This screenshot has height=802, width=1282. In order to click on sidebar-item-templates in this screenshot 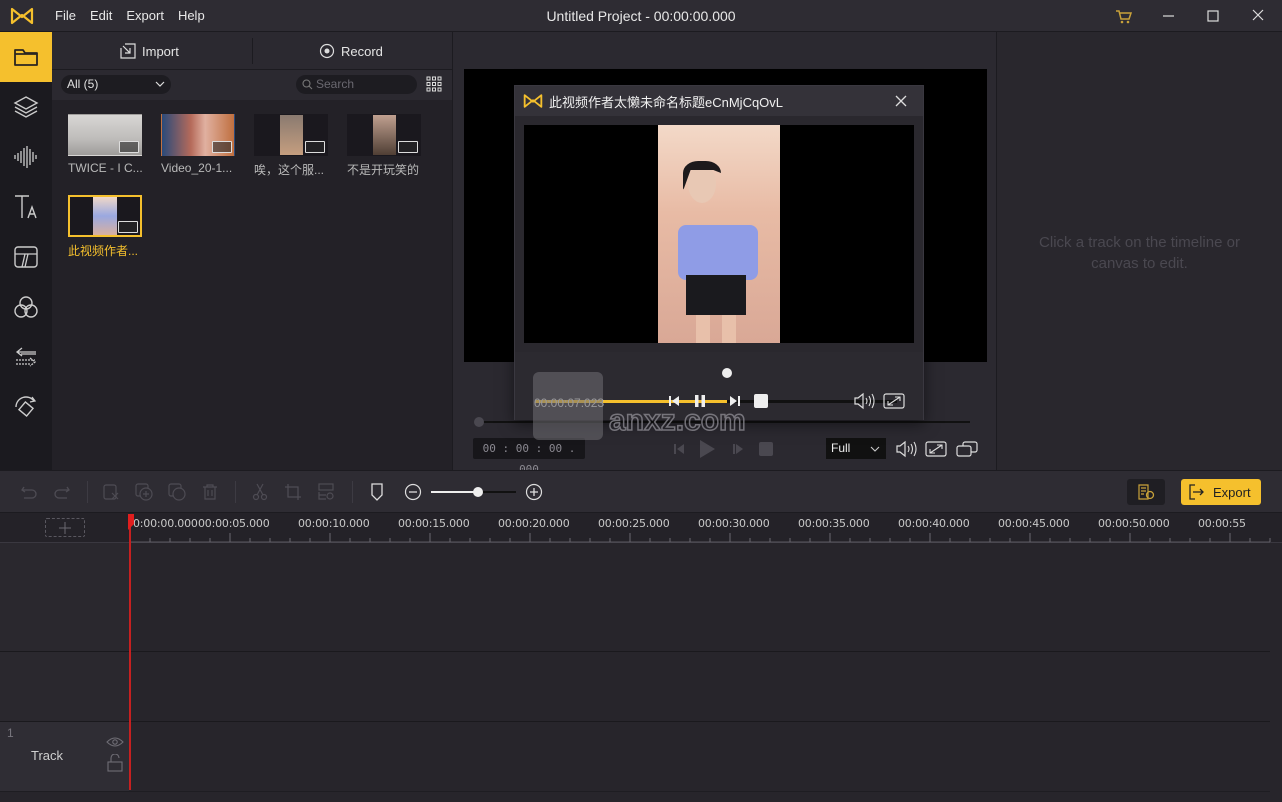, I will do `click(26, 257)`.